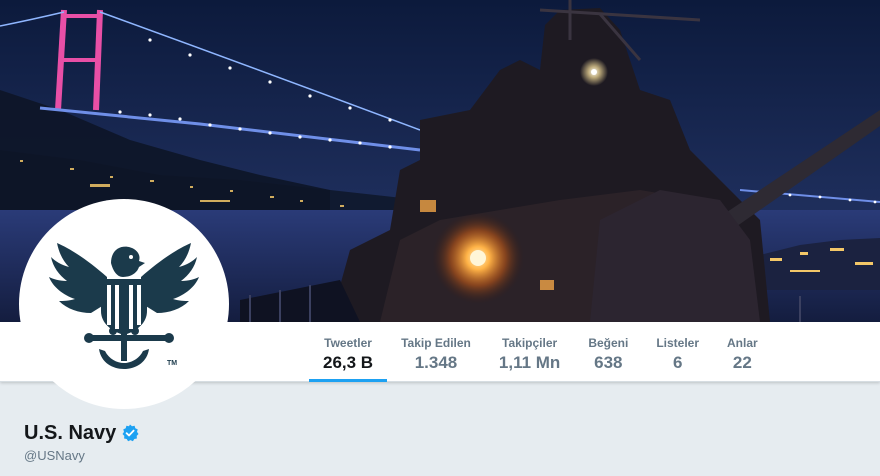 The image size is (880, 476). What do you see at coordinates (530, 343) in the screenshot?
I see `stat-followers-label: Takipçiler` at bounding box center [530, 343].